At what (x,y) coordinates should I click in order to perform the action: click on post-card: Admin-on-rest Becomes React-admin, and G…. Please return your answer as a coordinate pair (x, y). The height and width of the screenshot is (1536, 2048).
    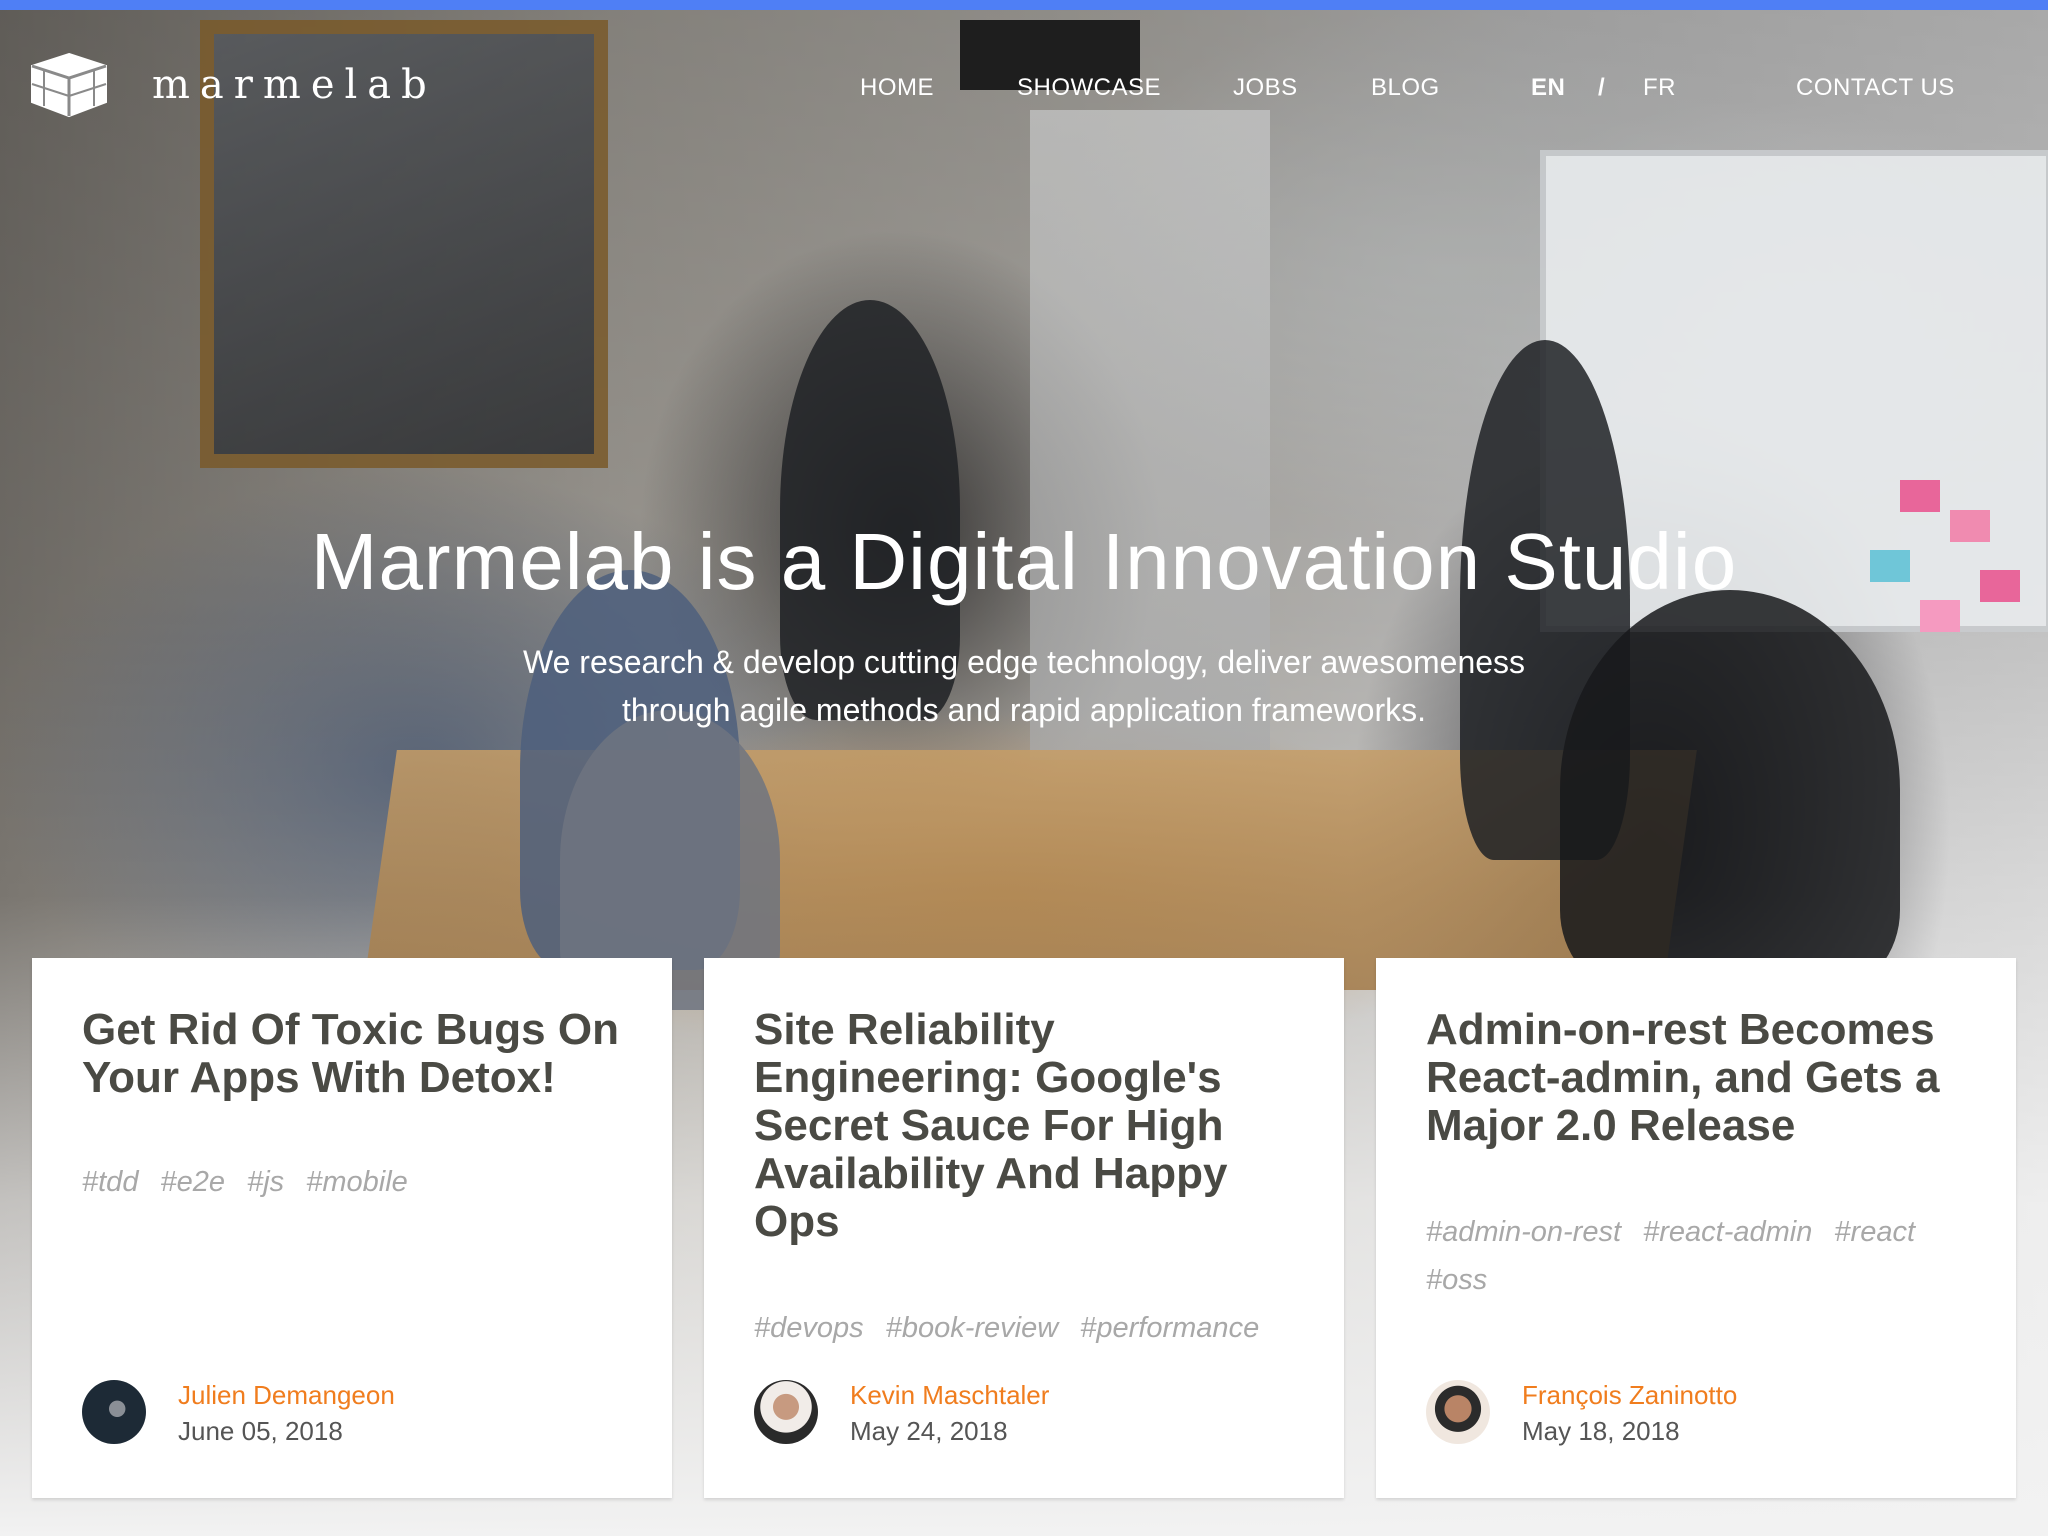
    Looking at the image, I should click on (1696, 1228).